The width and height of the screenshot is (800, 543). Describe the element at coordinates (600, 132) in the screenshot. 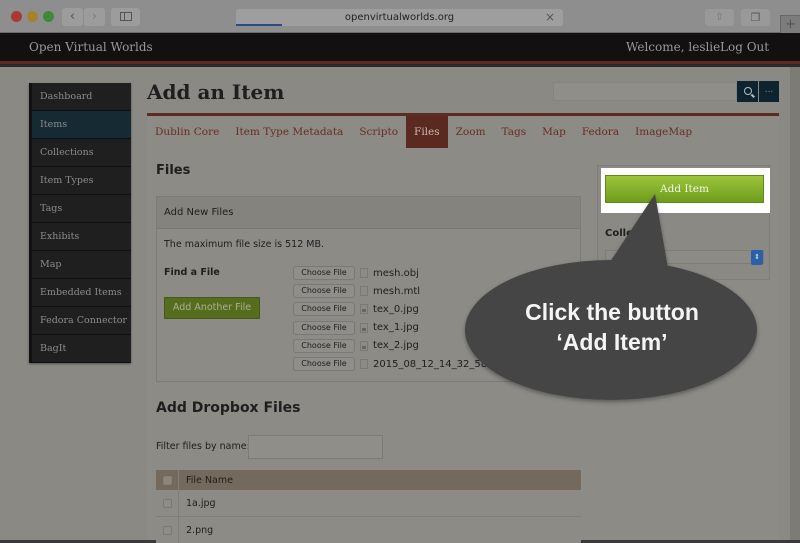

I see `tab-fedora: Fedora` at that location.